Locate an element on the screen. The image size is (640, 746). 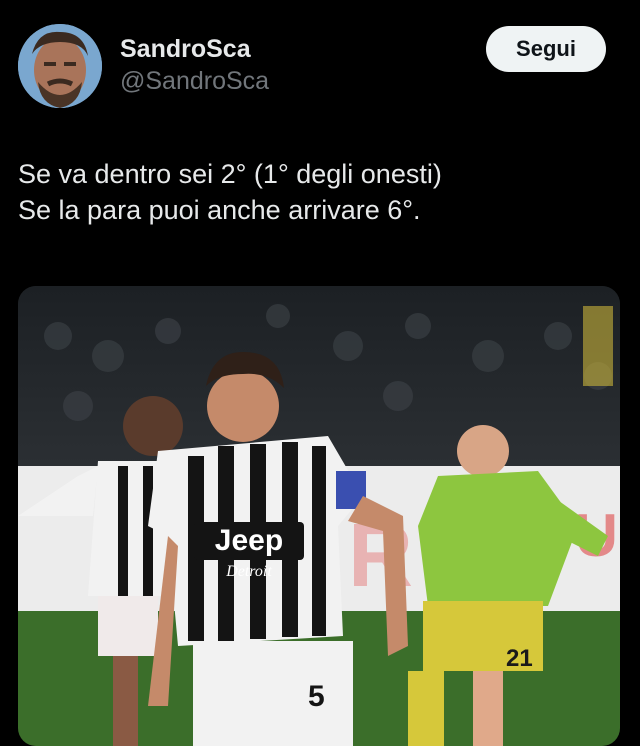
svg-text: 21 is located at coordinates (519, 658).